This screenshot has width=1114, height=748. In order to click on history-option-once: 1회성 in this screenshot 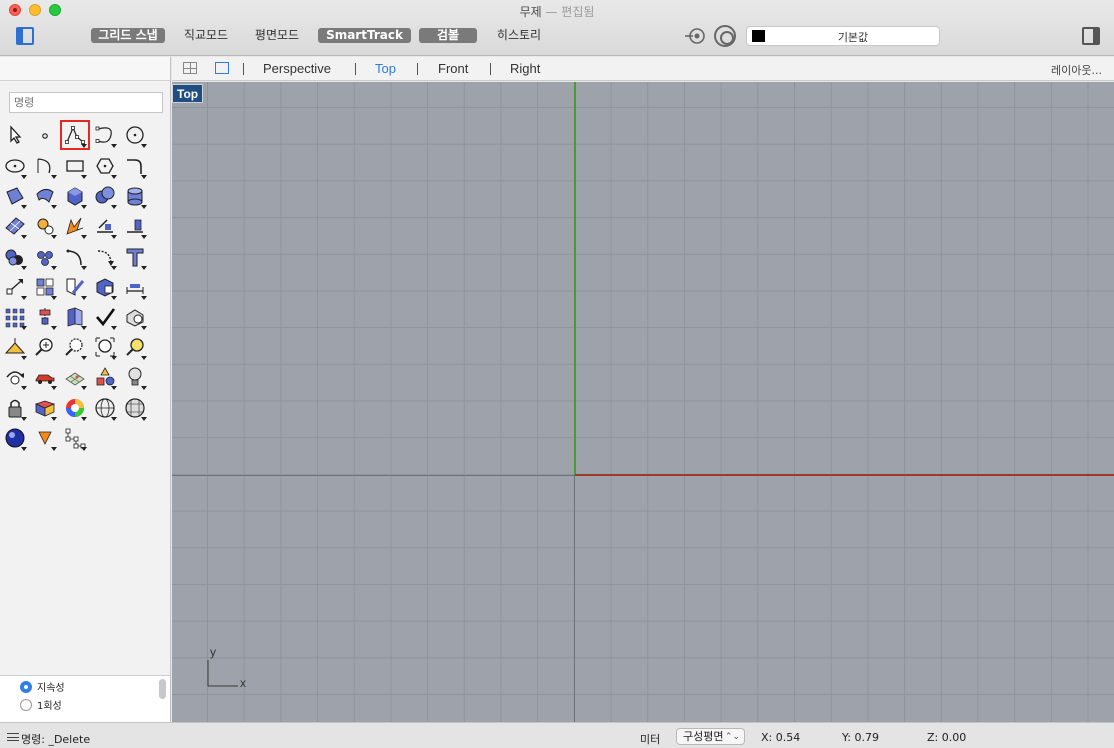, I will do `click(41, 707)`.